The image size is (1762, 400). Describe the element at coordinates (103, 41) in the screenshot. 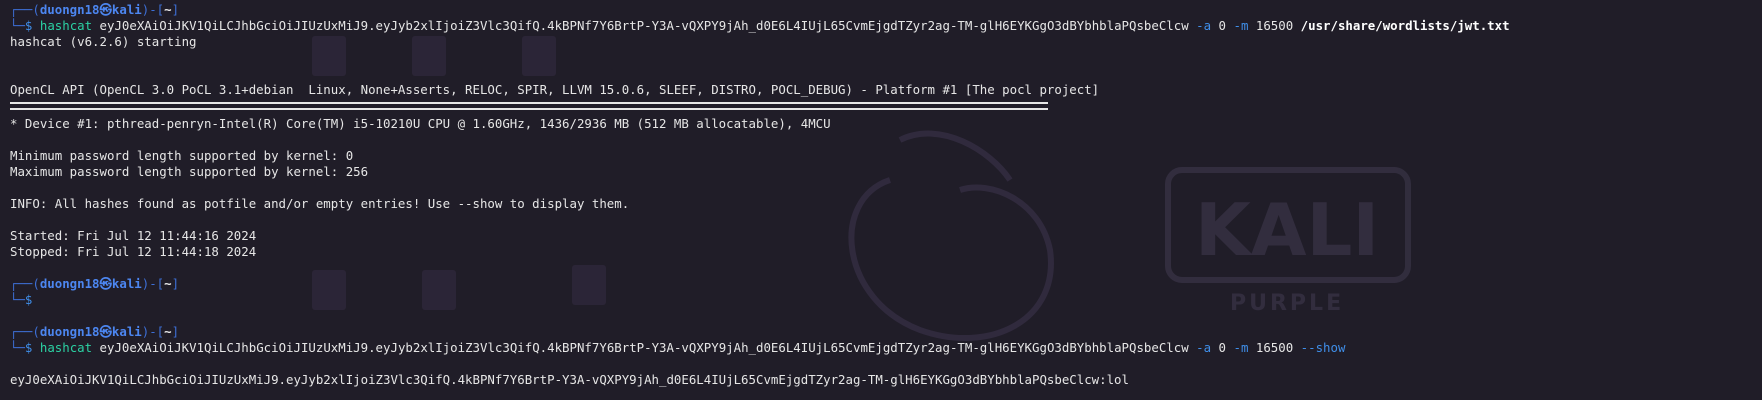

I see `output-line: hashcat (v6.2.6) starting` at that location.